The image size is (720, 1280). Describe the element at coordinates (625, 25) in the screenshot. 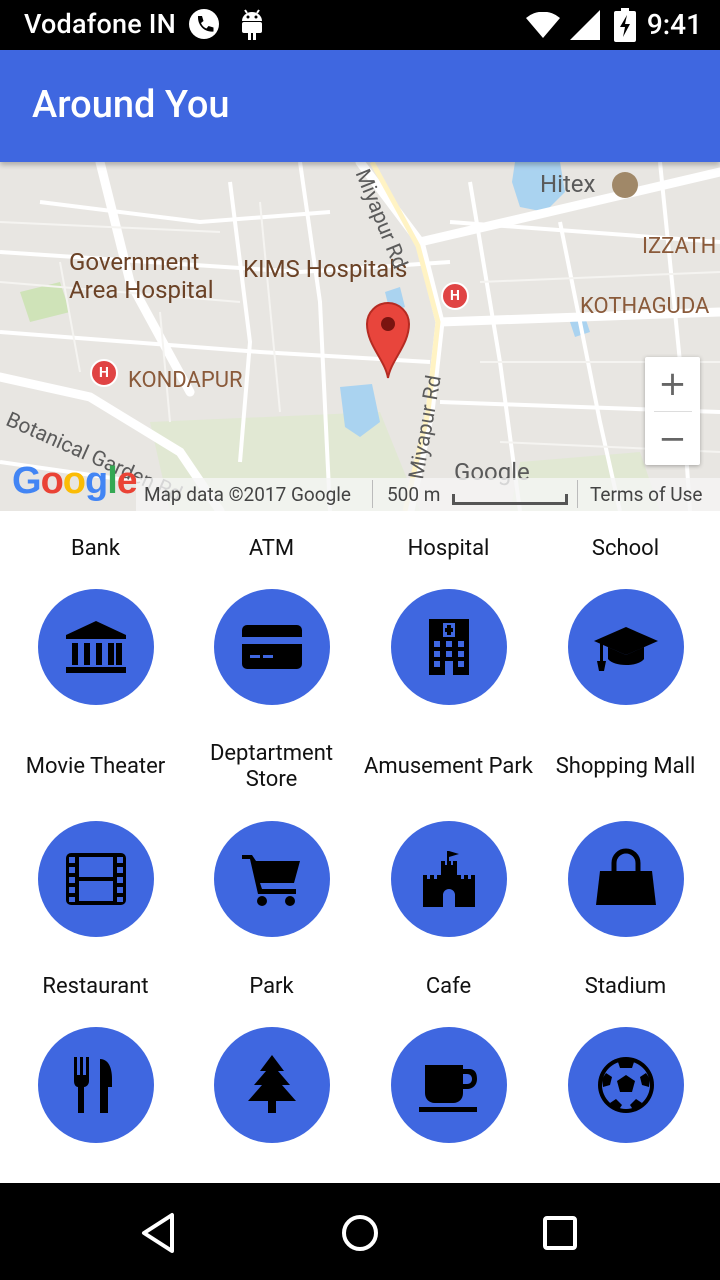

I see `battery-charging-icon` at that location.